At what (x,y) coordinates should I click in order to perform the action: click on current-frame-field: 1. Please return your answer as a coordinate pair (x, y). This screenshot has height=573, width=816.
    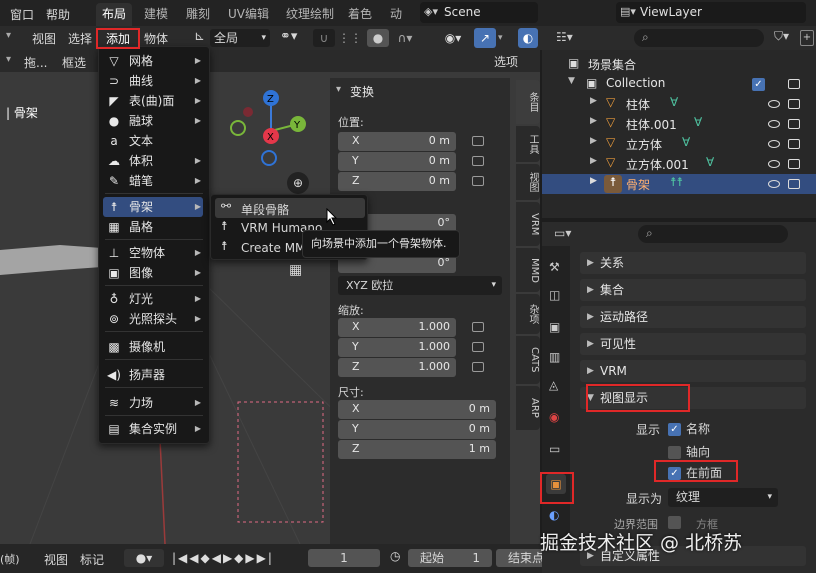
    Looking at the image, I should click on (344, 558).